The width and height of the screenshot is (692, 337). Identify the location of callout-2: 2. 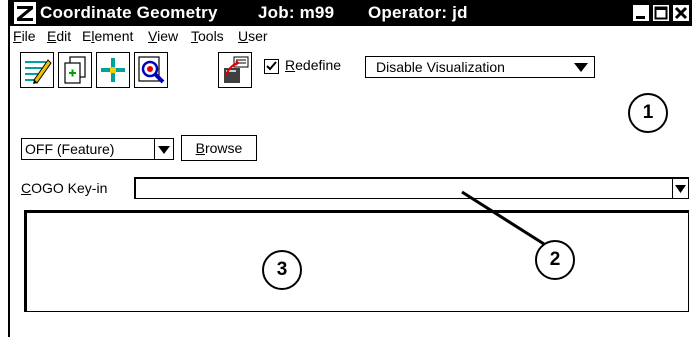
(555, 260).